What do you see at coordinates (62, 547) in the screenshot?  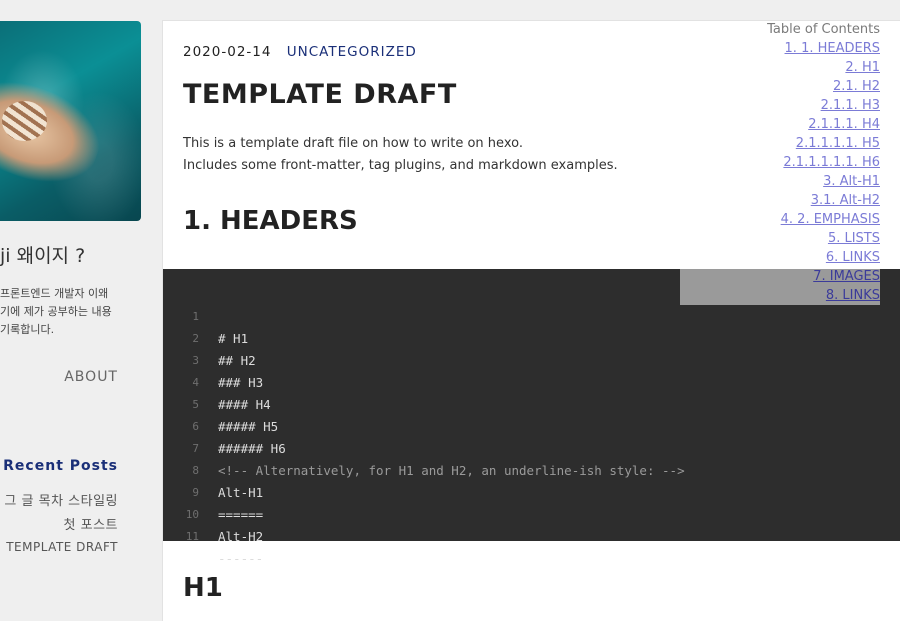 I see `recent-post-link: TEMPLATE DRAFT` at bounding box center [62, 547].